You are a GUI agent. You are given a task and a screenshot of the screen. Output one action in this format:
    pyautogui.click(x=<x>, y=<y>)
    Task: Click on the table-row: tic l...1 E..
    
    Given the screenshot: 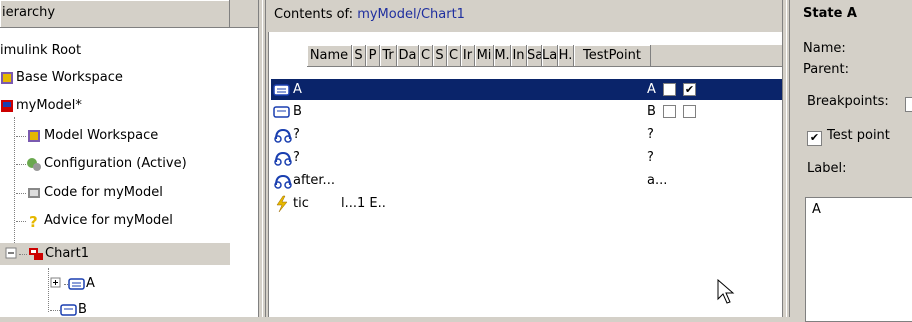 What is the action you would take?
    pyautogui.click(x=527, y=203)
    